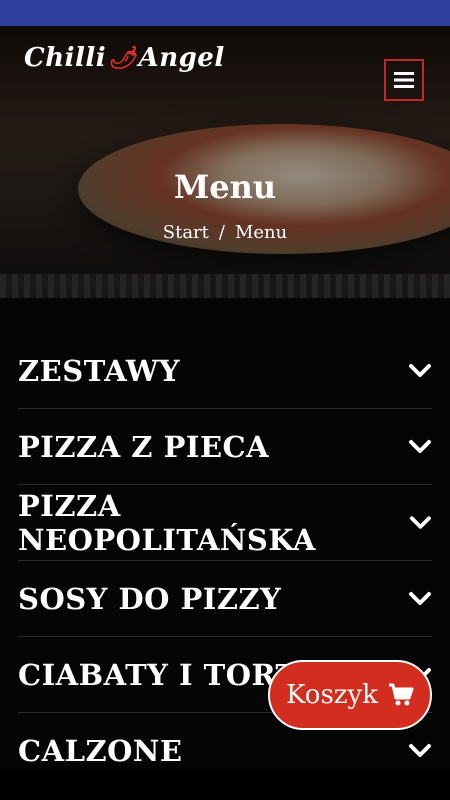 This screenshot has width=450, height=800. Describe the element at coordinates (332, 695) in the screenshot. I see `cart-label: Koszyk` at that location.